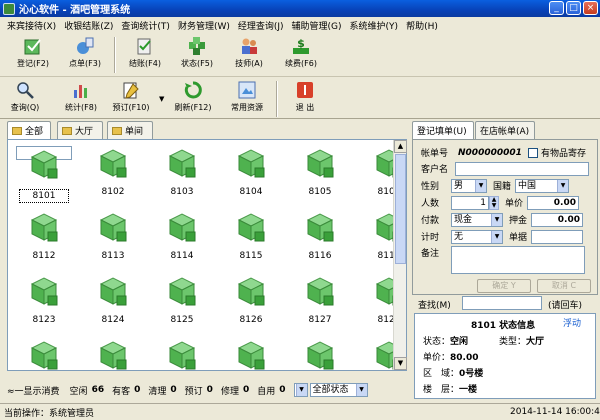 This screenshot has height=420, width=600. I want to click on scroll-down-button: ▼, so click(400, 363).